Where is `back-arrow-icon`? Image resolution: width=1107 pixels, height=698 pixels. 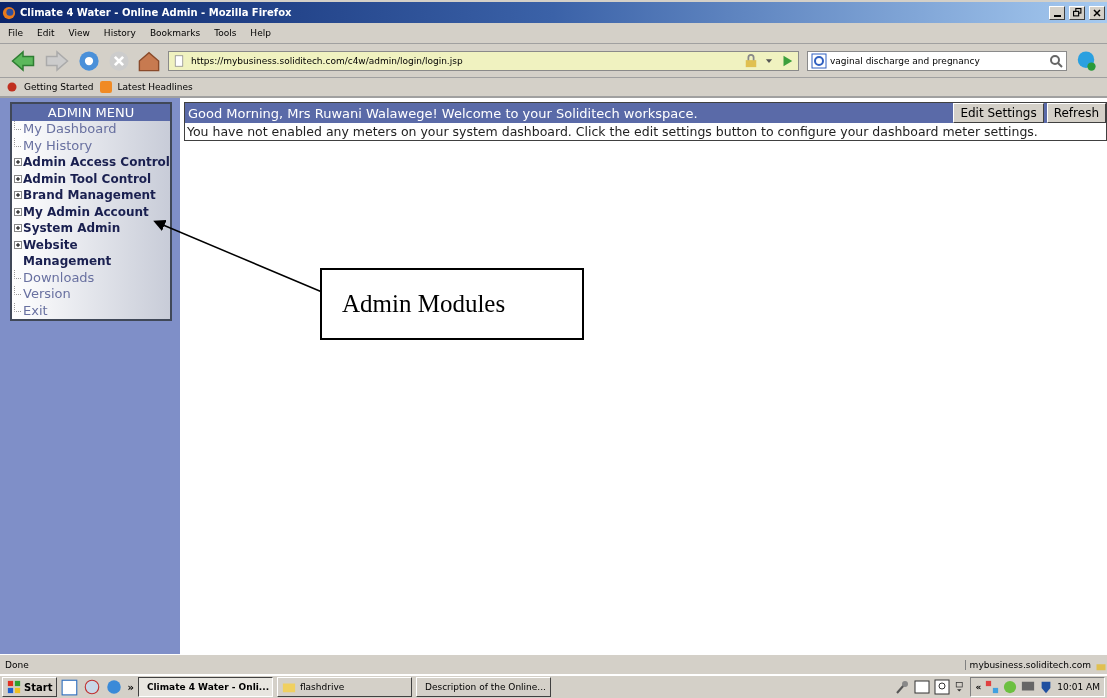 back-arrow-icon is located at coordinates (23, 60).